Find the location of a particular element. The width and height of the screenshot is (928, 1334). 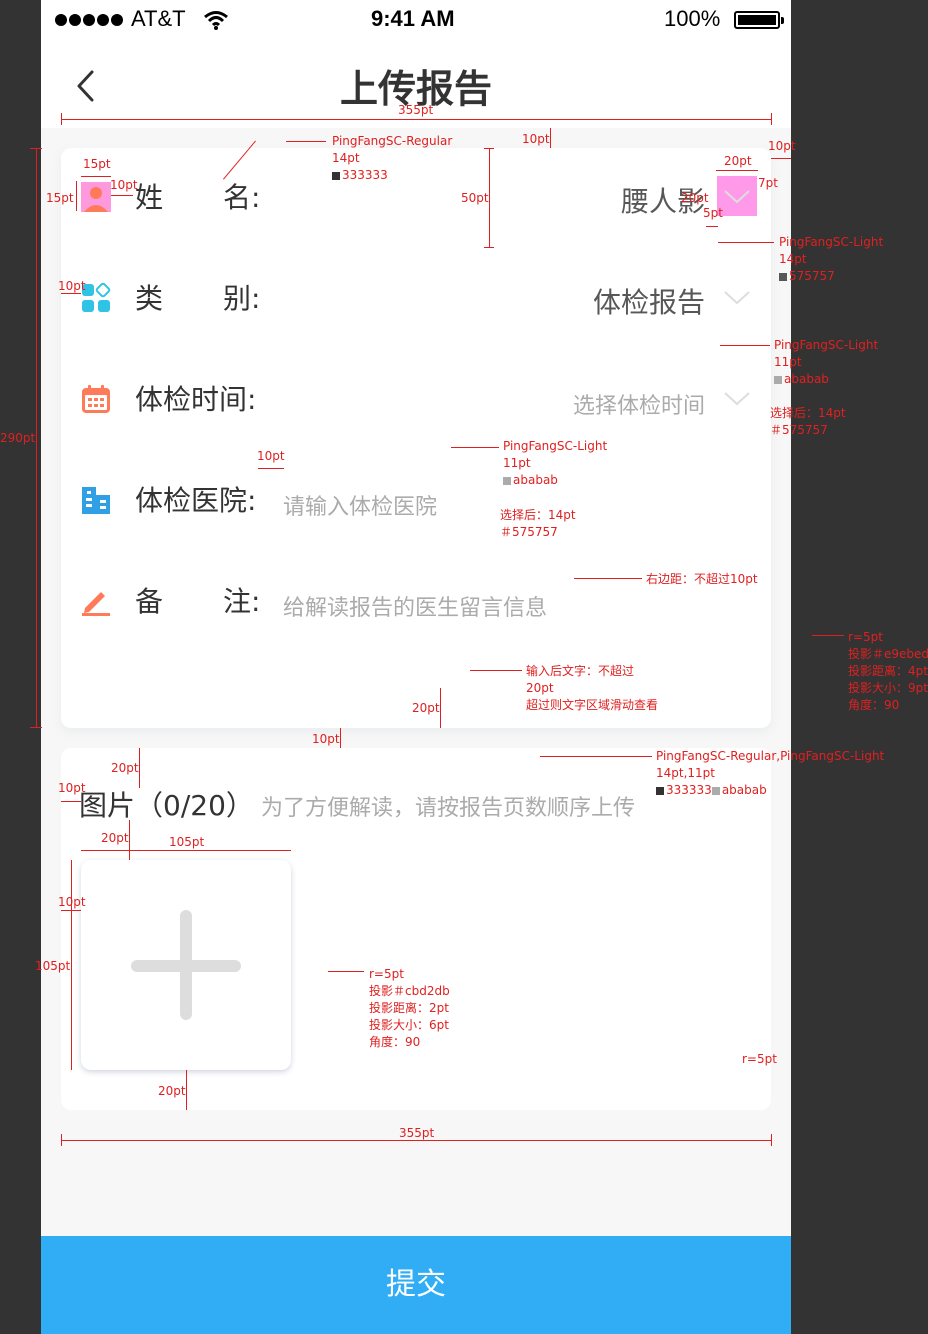

status-bar: AT&T 9:41 AM 100% is located at coordinates (416, 20).